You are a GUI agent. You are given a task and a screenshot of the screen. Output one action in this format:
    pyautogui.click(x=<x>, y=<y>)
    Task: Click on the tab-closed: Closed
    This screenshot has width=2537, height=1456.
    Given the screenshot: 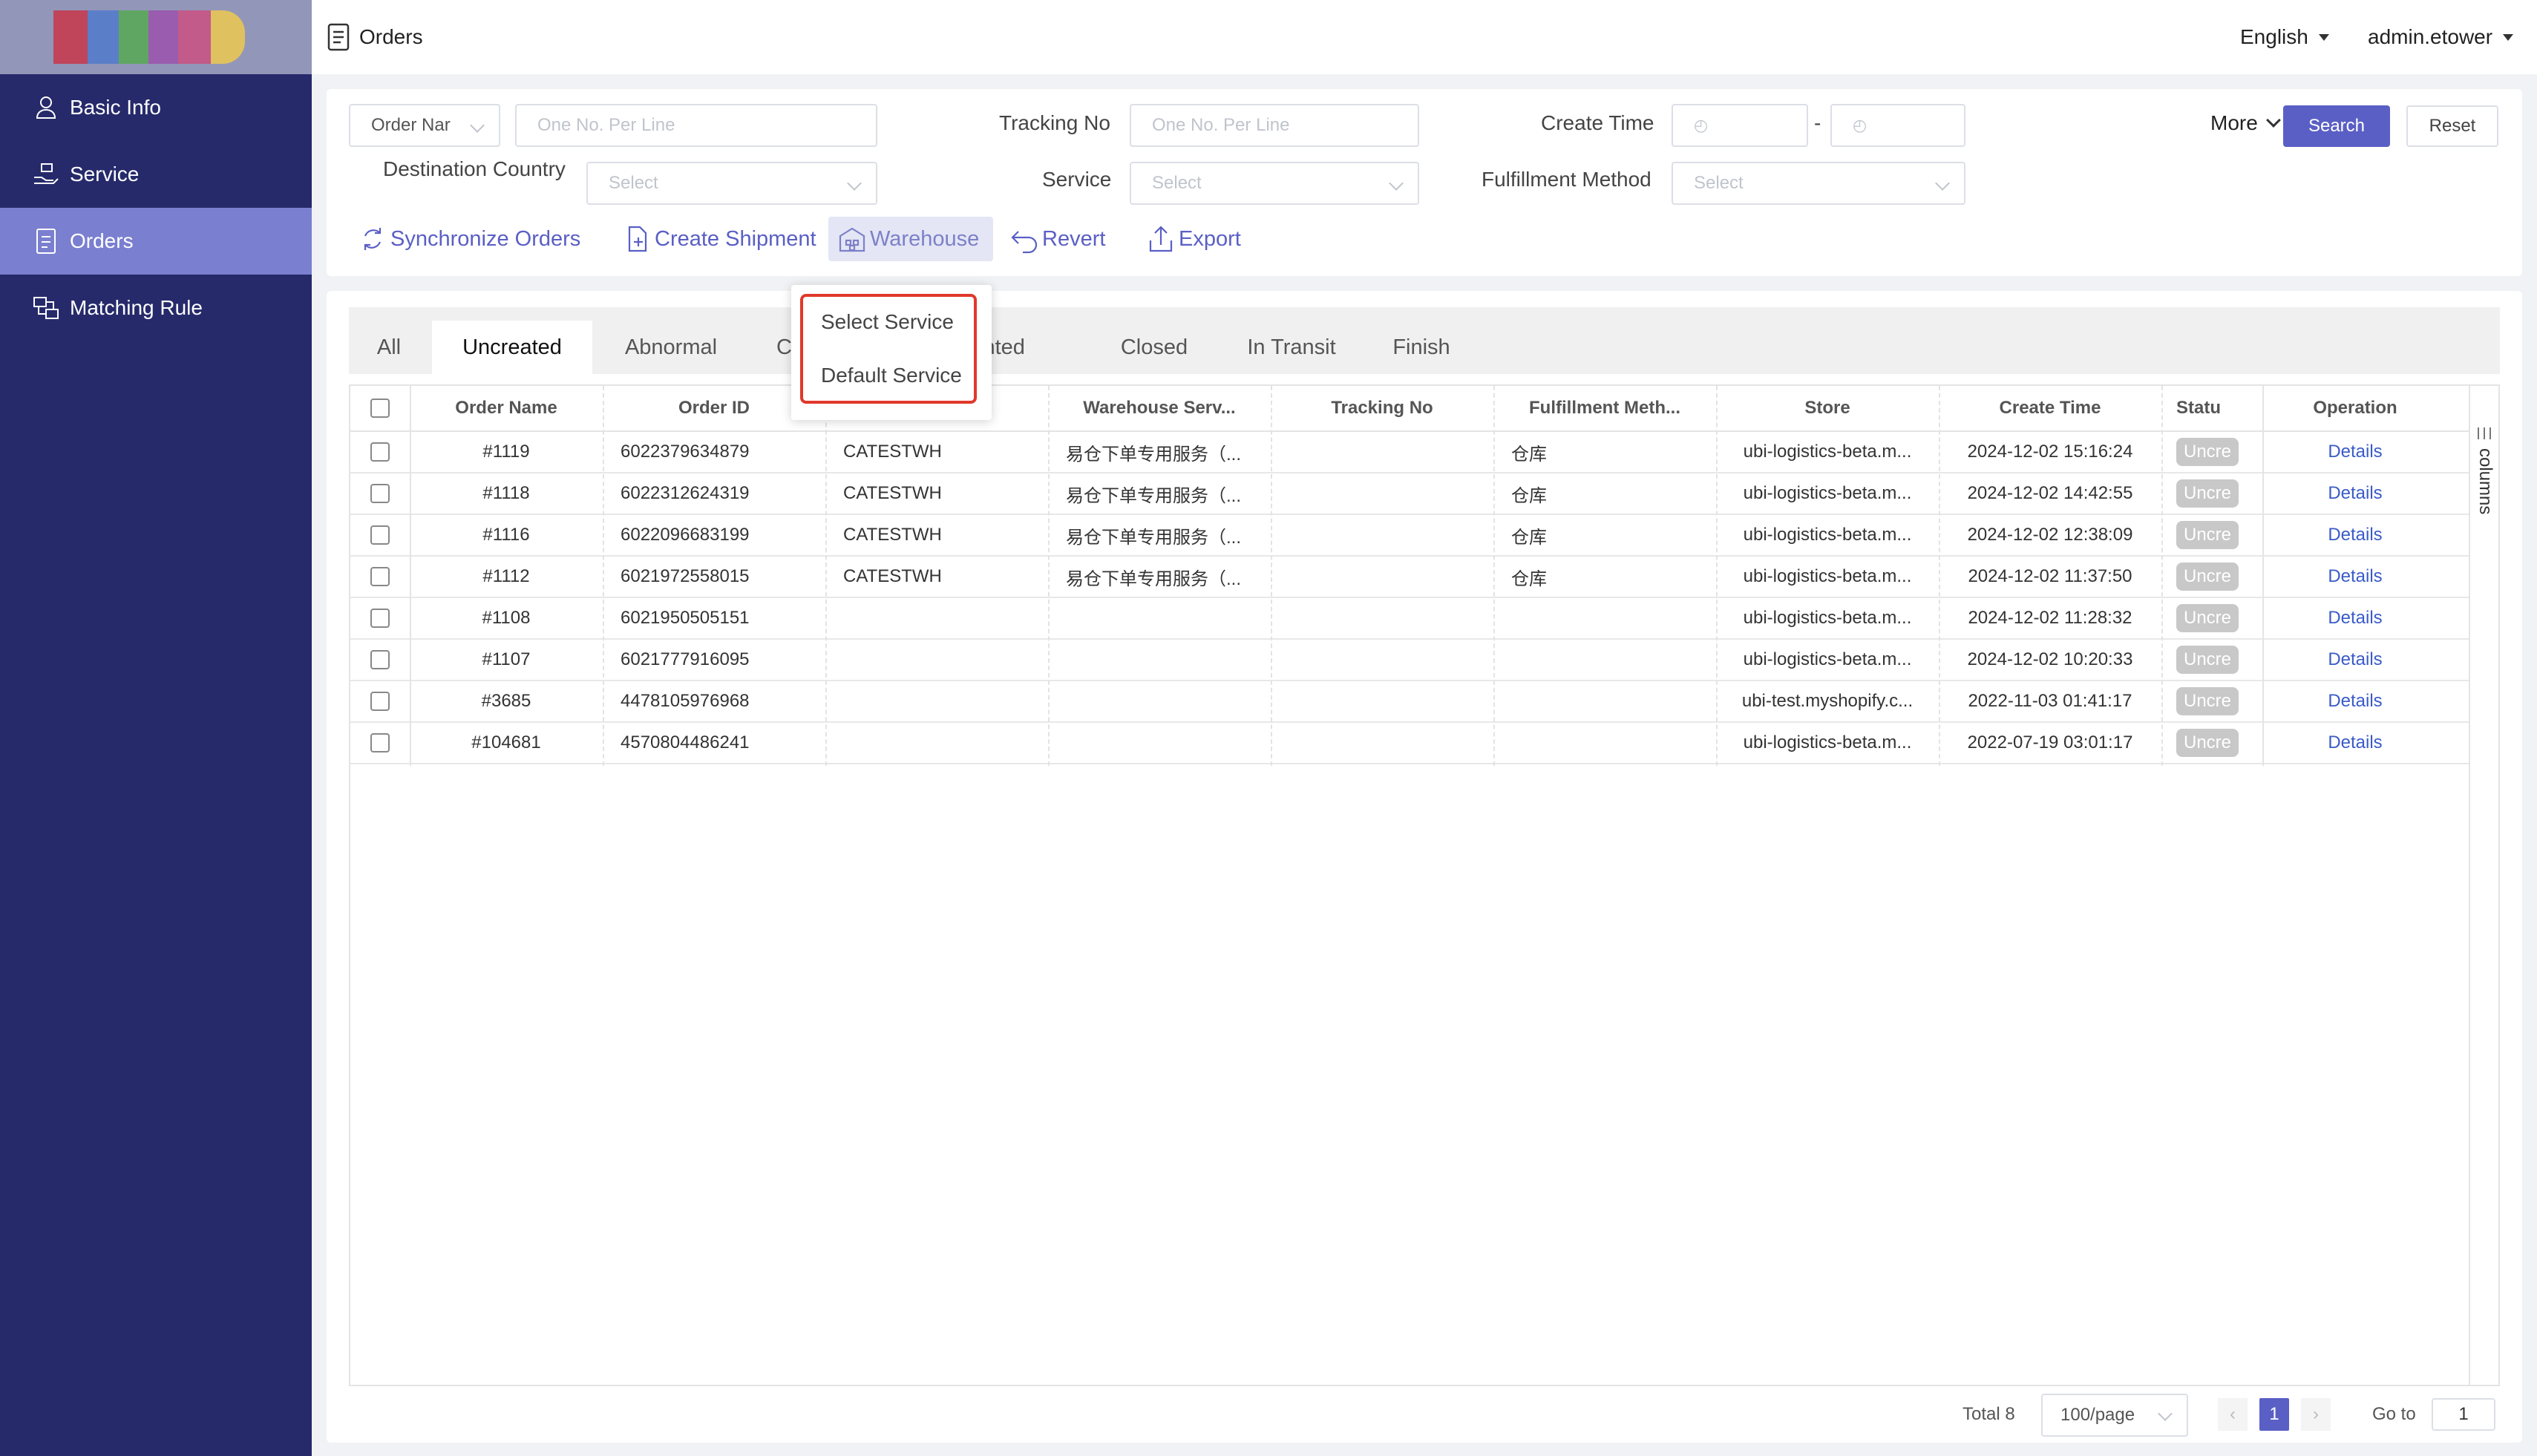 What is the action you would take?
    pyautogui.click(x=1154, y=348)
    